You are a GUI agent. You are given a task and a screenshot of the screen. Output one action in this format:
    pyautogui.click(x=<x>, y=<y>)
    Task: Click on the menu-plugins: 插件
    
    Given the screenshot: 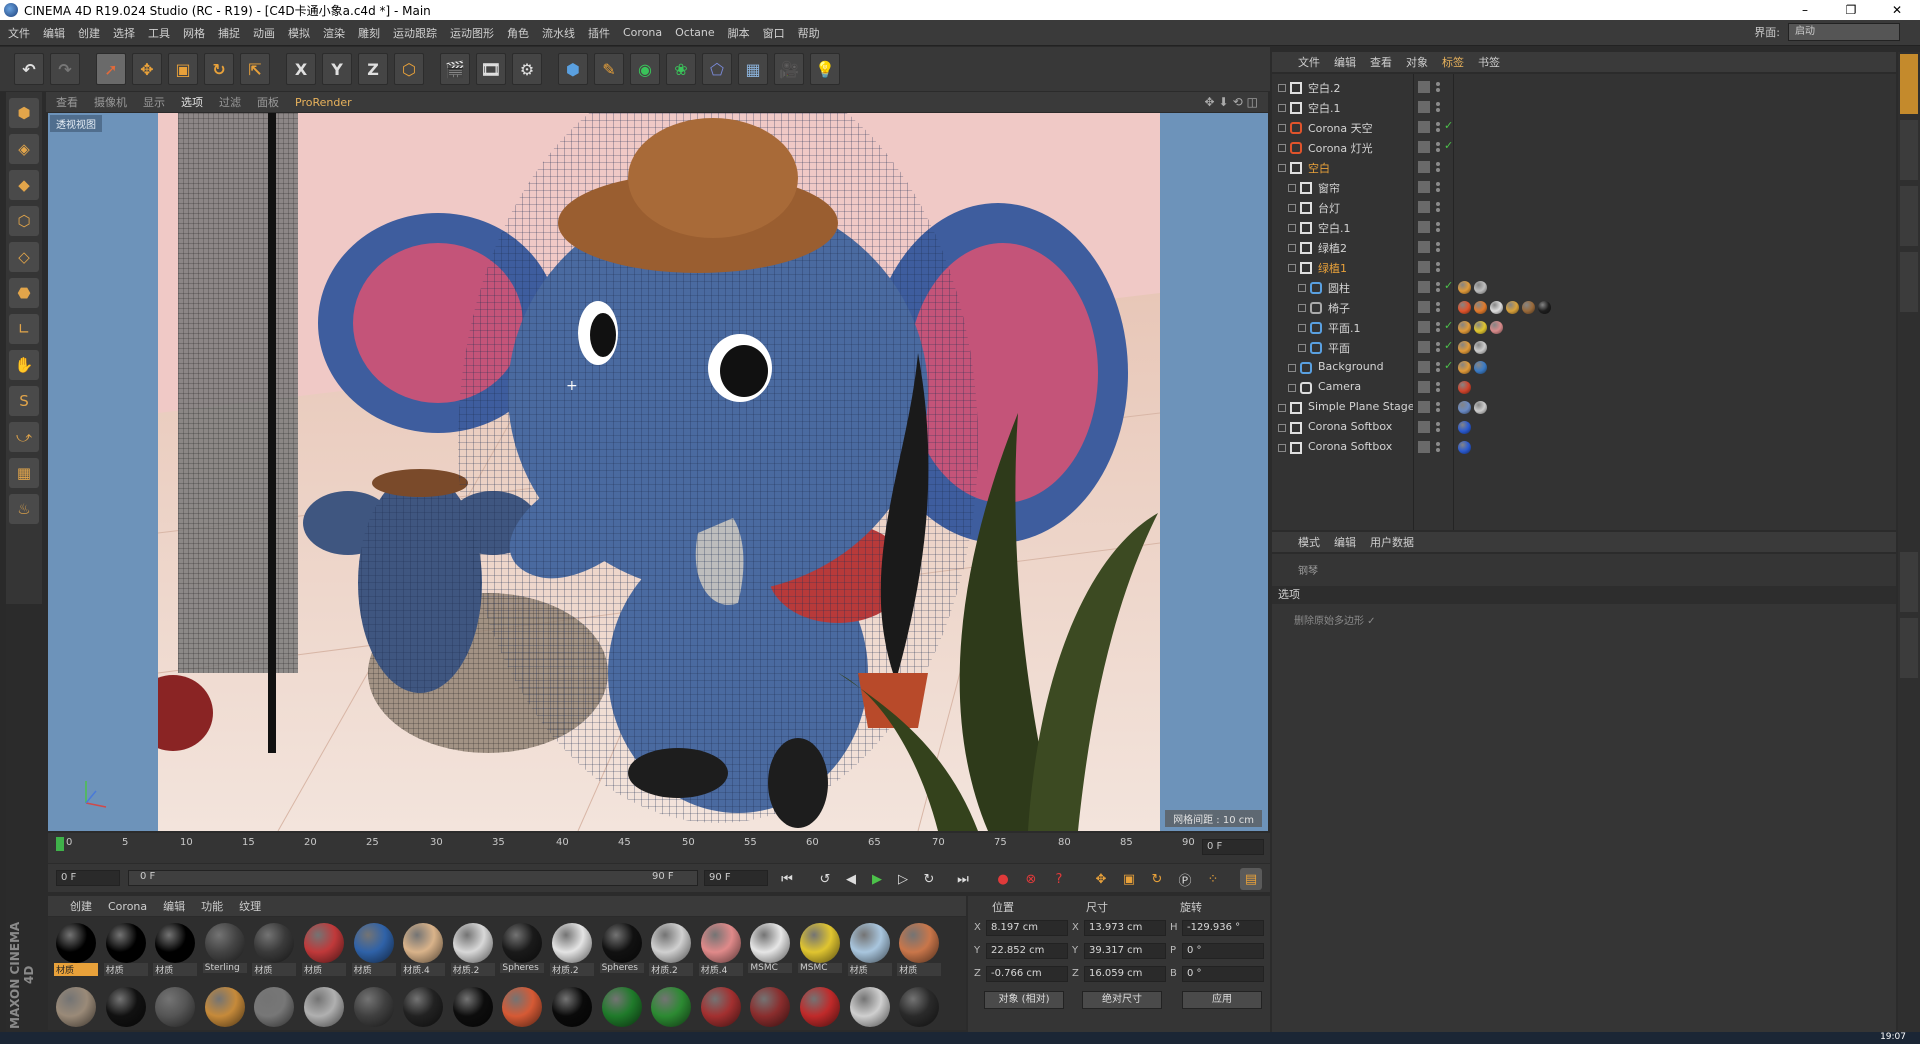 What is the action you would take?
    pyautogui.click(x=599, y=33)
    